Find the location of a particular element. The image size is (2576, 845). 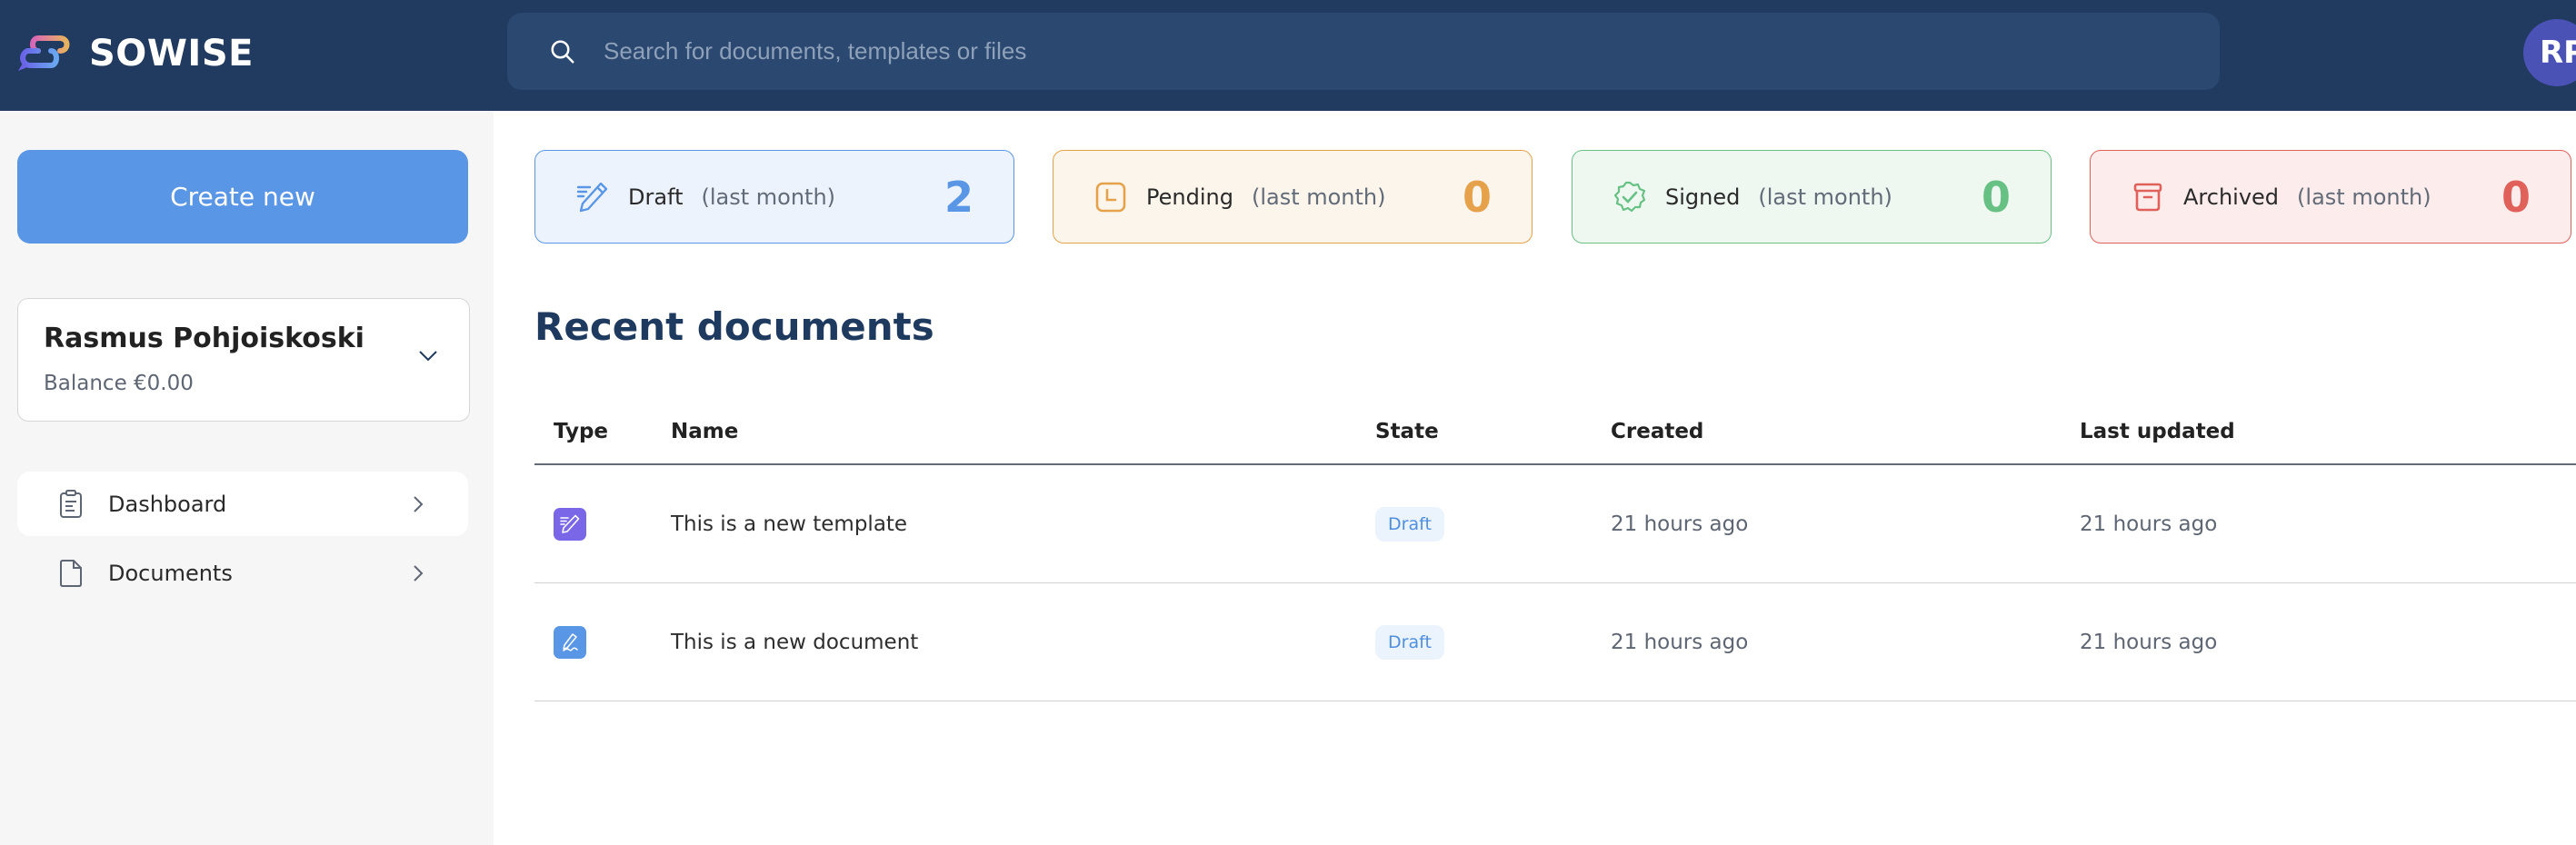

top-header: SOWISE RP is located at coordinates (1288, 55).